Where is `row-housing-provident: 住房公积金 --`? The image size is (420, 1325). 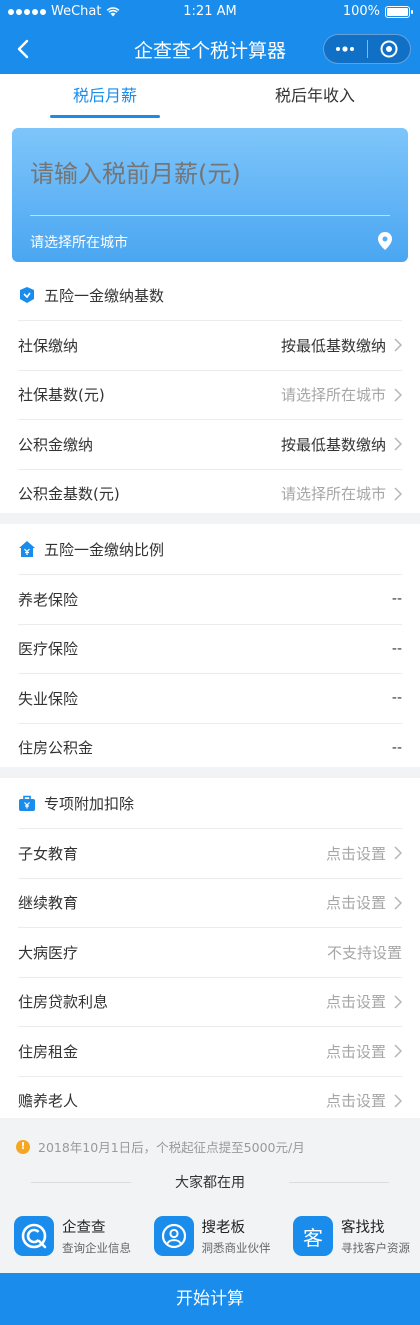
row-housing-provident: 住房公积金 -- is located at coordinates (210, 747).